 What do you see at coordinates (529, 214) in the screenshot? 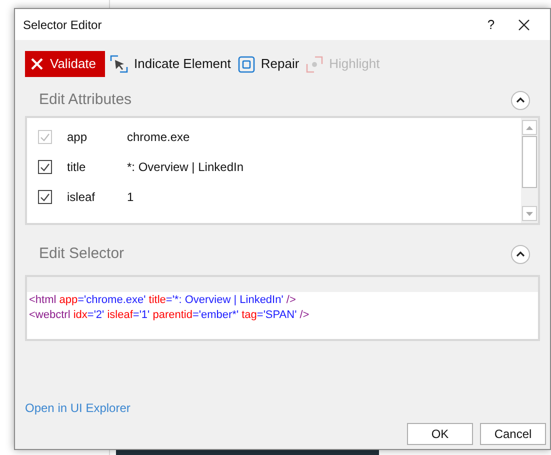
I see `scroll-down-icon` at bounding box center [529, 214].